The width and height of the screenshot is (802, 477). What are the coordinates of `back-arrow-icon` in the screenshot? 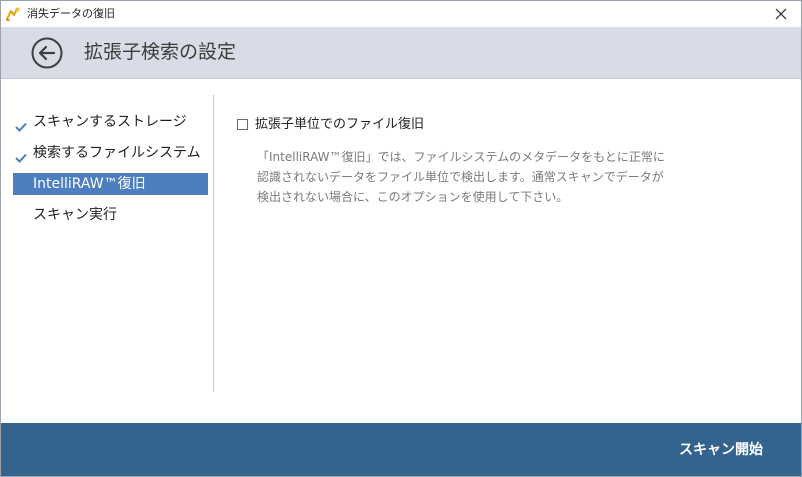 It's located at (47, 55).